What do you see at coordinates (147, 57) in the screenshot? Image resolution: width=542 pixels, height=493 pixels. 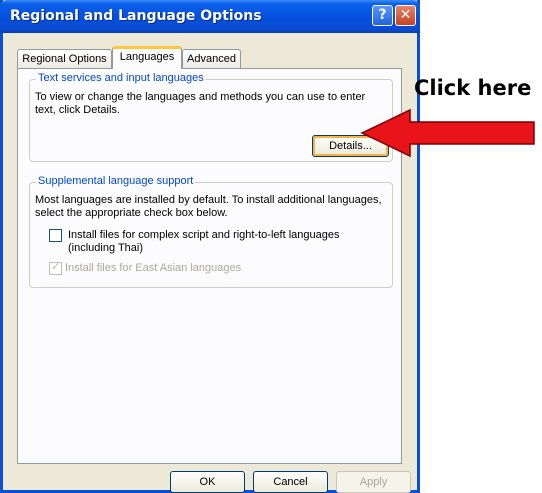 I see `tab-languages: Languages` at bounding box center [147, 57].